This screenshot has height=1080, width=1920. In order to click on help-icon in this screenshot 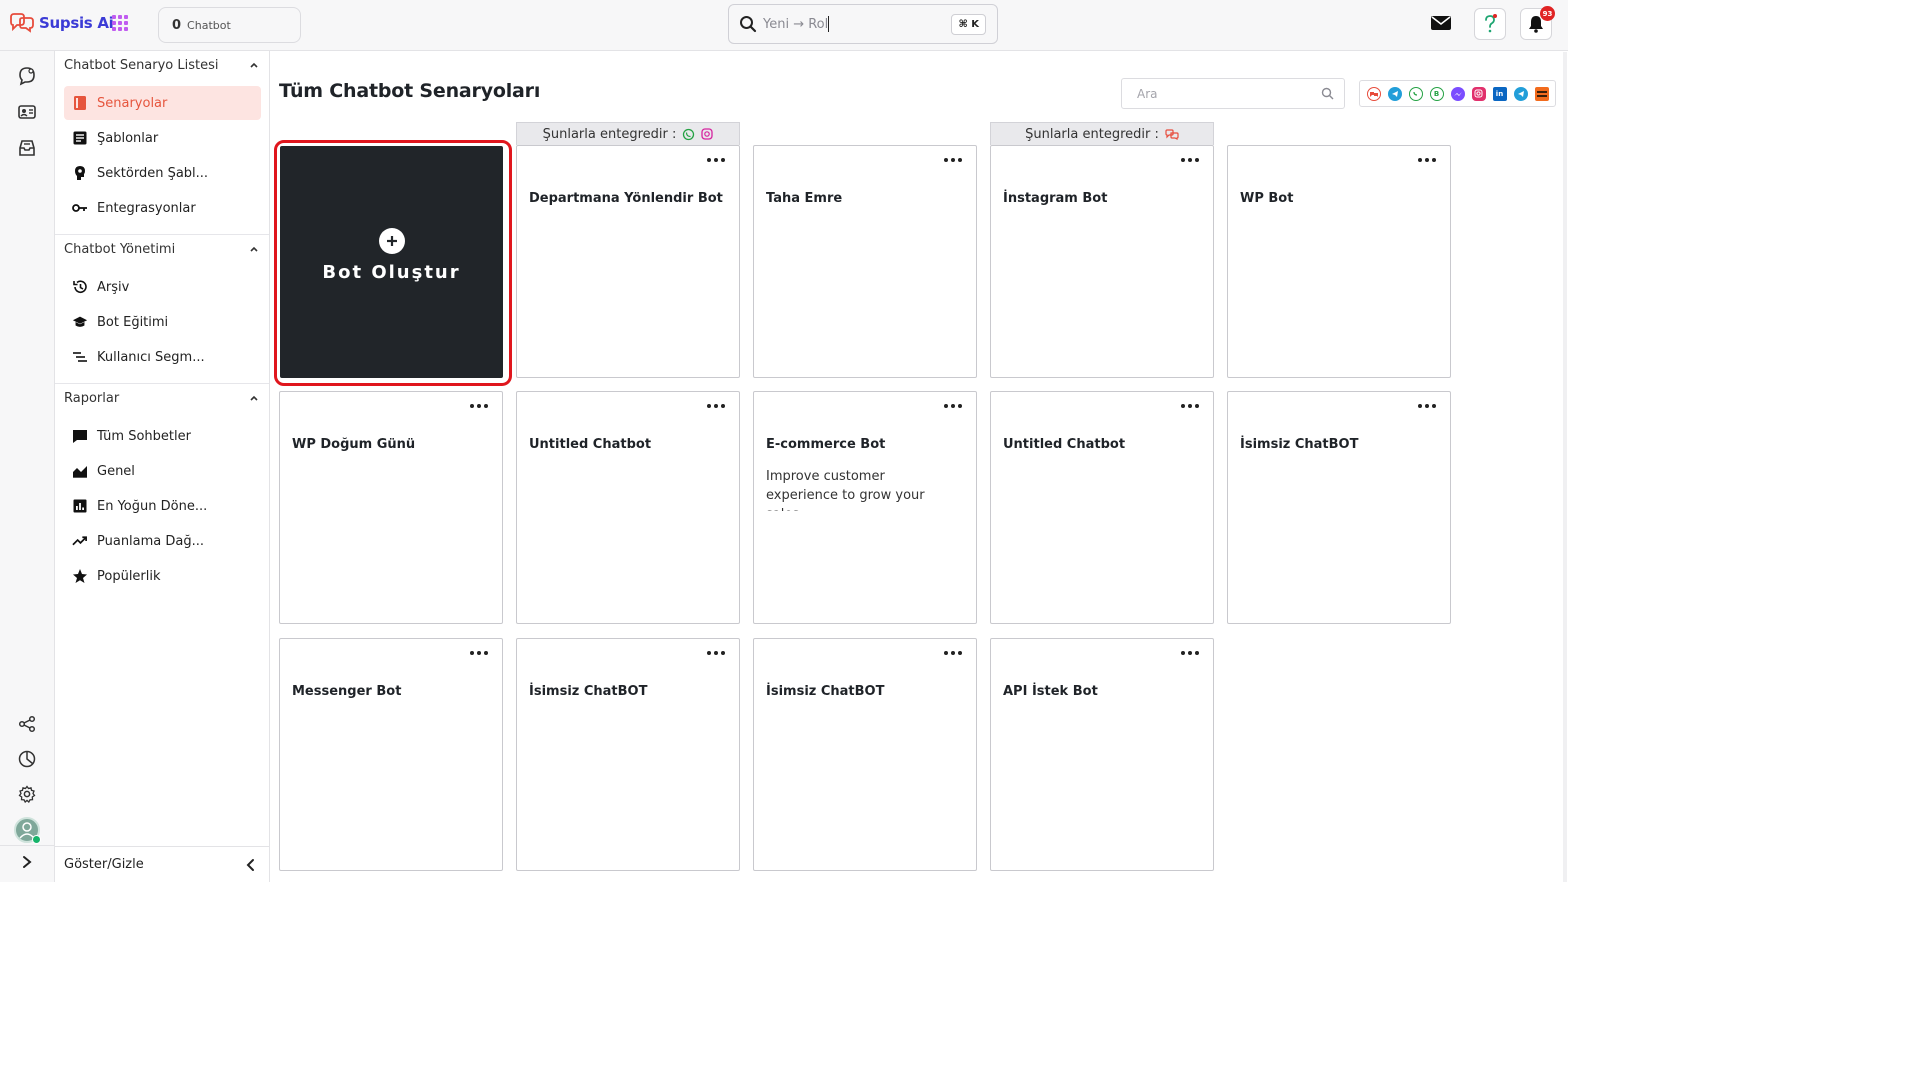, I will do `click(1491, 23)`.